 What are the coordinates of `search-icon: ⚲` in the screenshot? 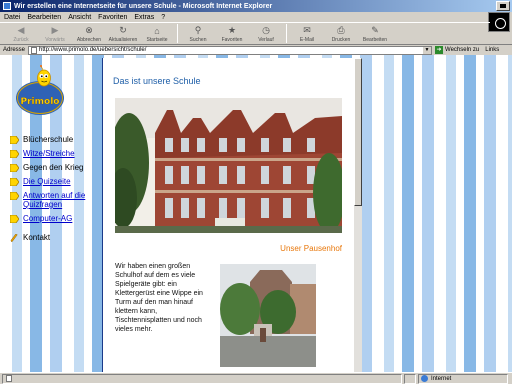 It's located at (198, 30).